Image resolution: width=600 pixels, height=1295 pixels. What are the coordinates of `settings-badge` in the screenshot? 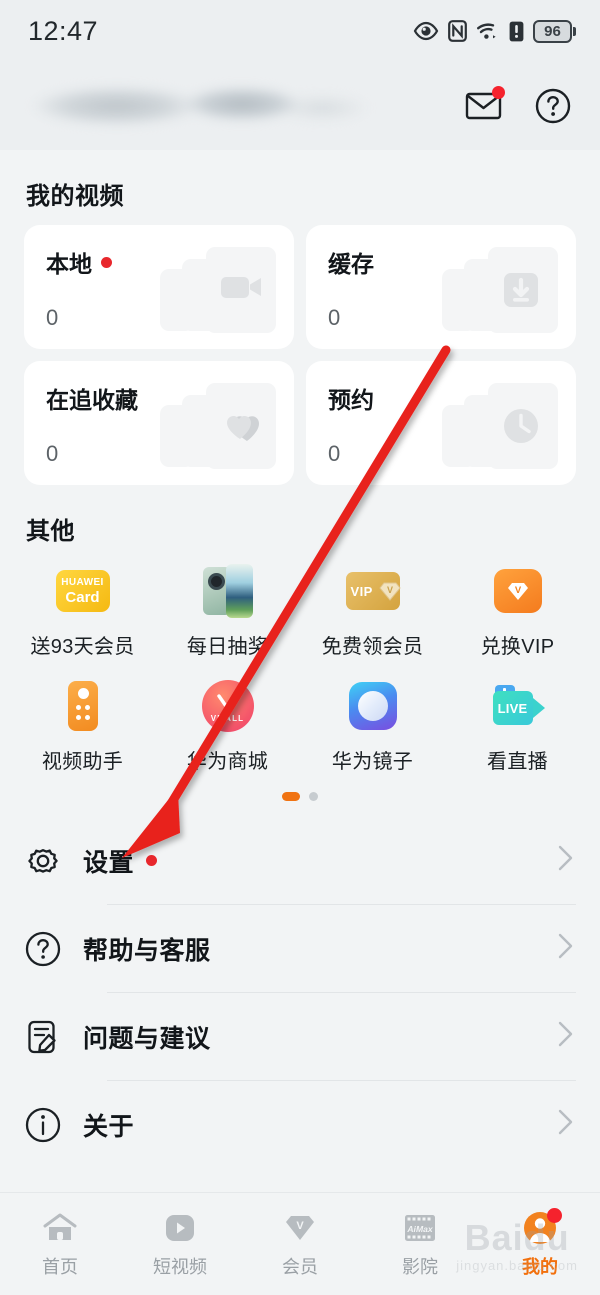 It's located at (152, 860).